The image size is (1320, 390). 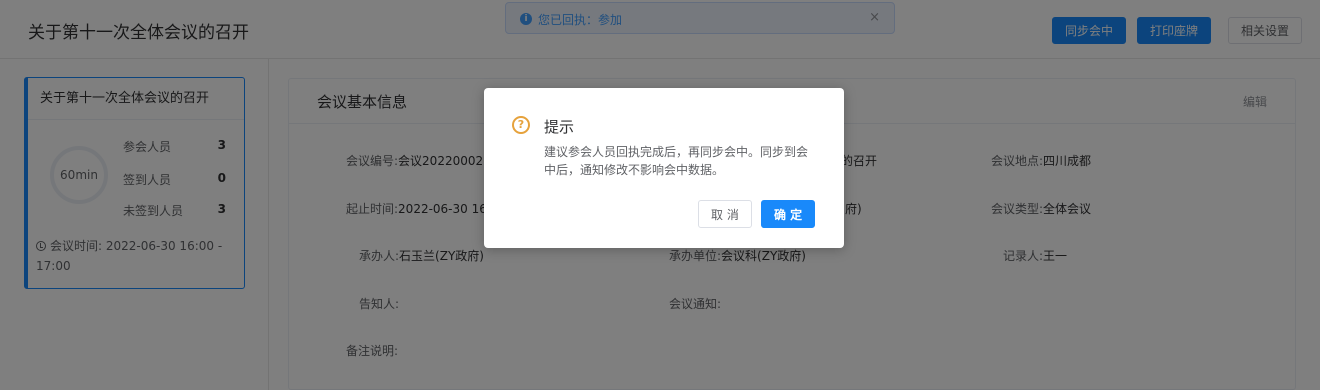 What do you see at coordinates (676, 161) in the screenshot?
I see `dialog-message: 建议参会人员回执完成后，再同步会中。同步到会中后，通知修改不影响会中数据。` at bounding box center [676, 161].